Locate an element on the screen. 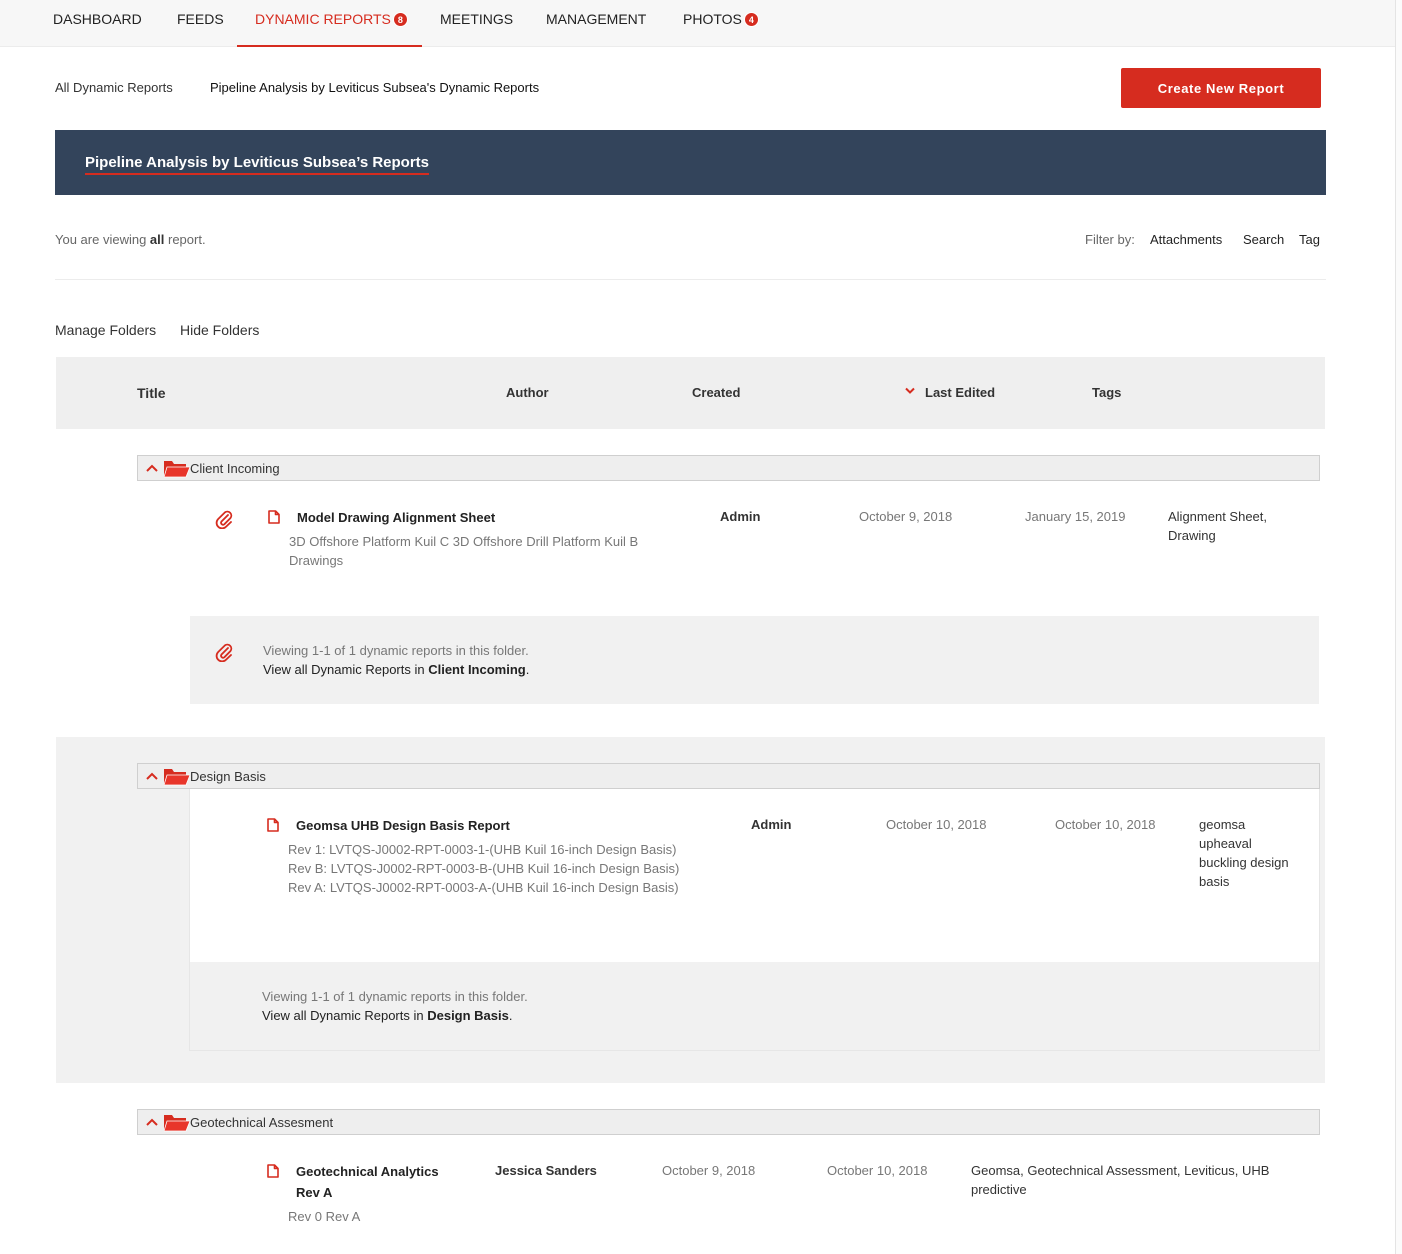 This screenshot has height=1254, width=1402. report-title: Geotechnical Analytics Rev A is located at coordinates (378, 1182).